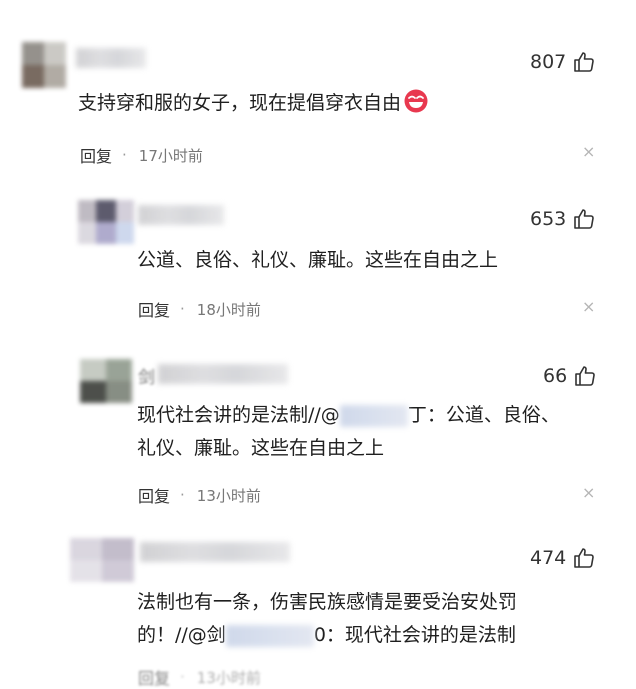  I want to click on grinning-red-face-icon, so click(416, 101).